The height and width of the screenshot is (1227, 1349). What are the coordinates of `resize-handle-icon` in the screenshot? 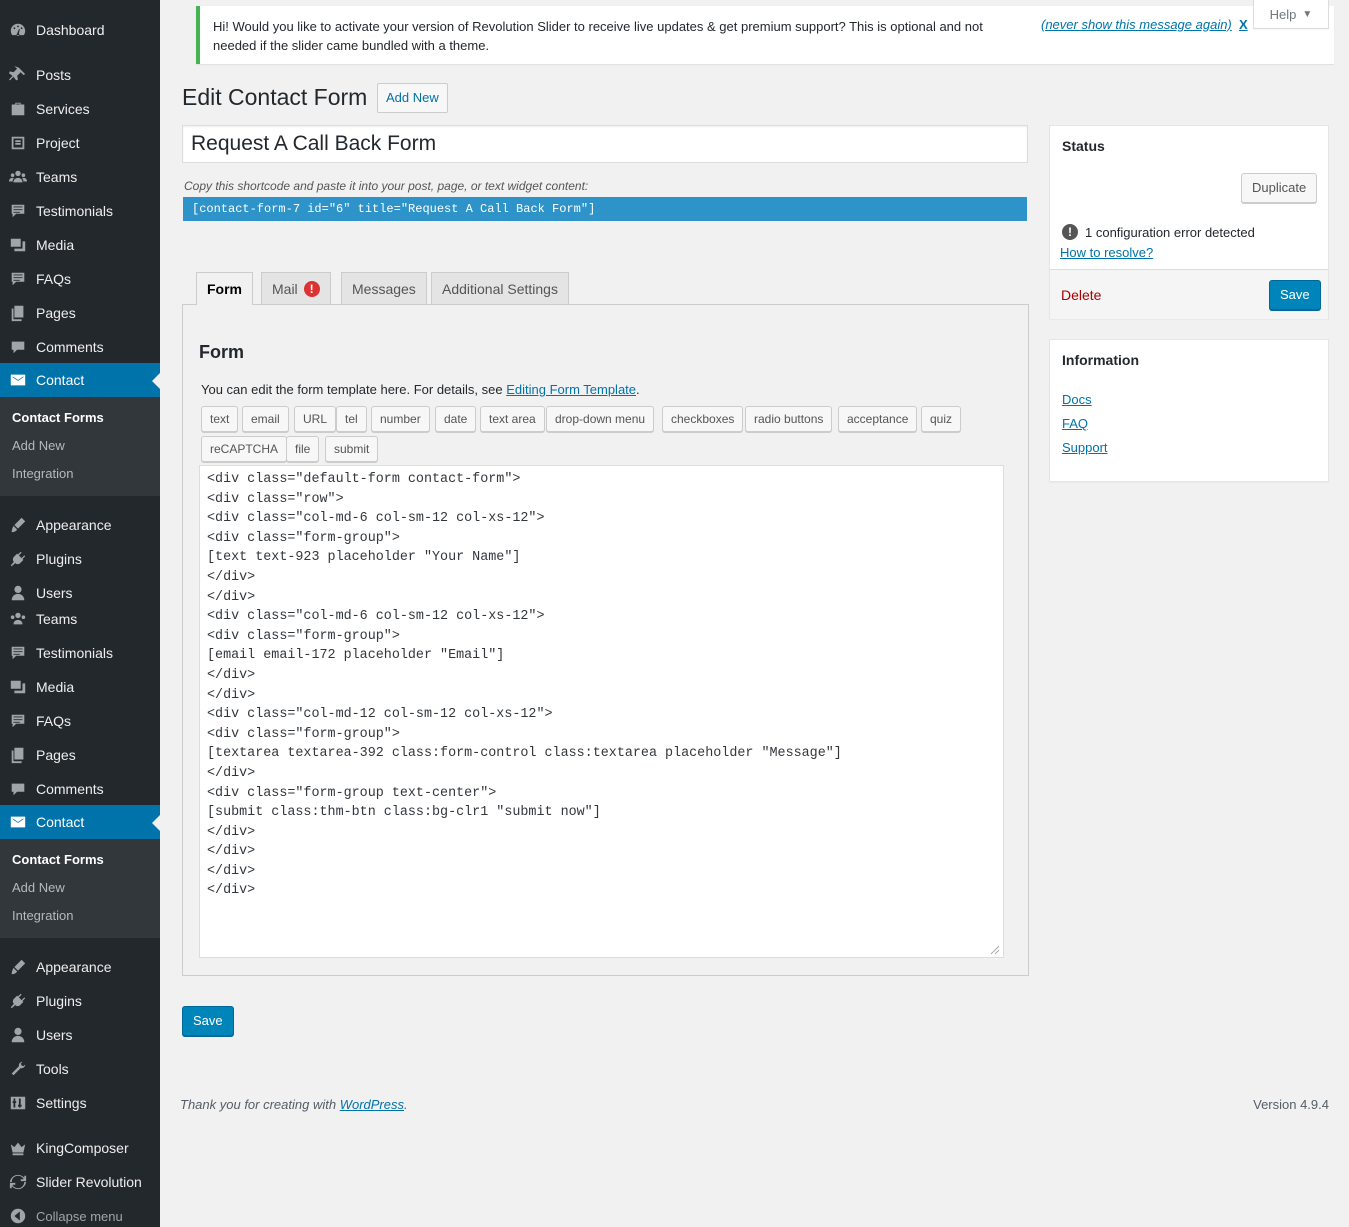 It's located at (995, 950).